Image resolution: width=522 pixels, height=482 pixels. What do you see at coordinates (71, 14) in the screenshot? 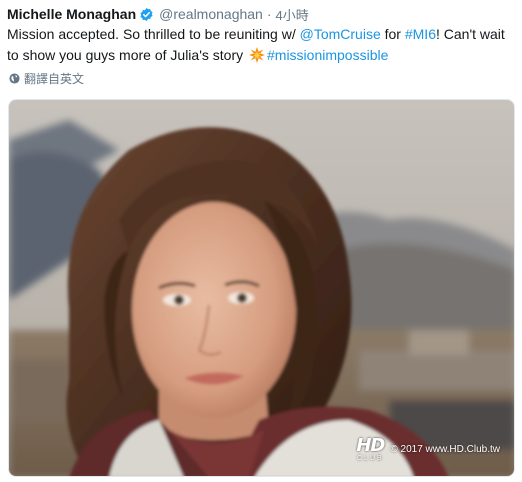
I see `author-name: Michelle Monaghan` at bounding box center [71, 14].